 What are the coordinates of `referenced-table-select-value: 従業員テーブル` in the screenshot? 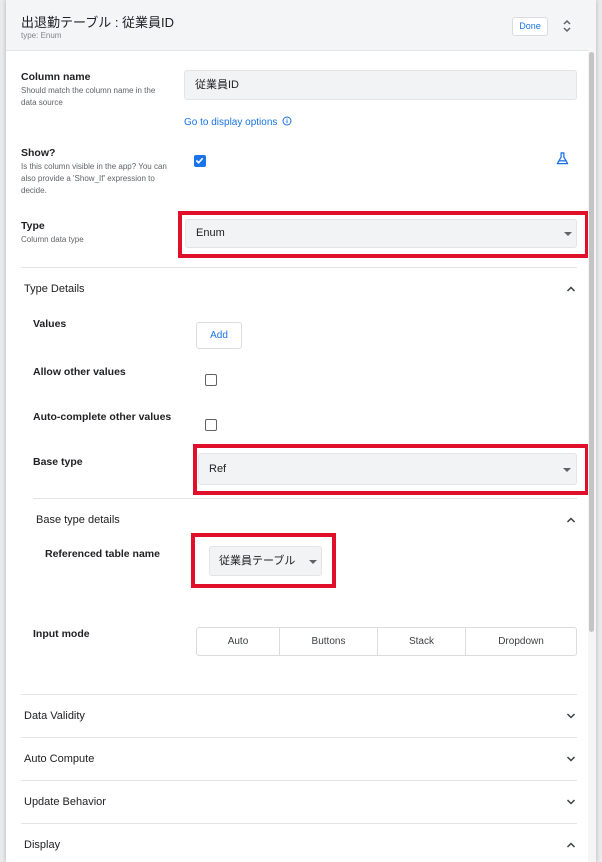 It's located at (257, 561).